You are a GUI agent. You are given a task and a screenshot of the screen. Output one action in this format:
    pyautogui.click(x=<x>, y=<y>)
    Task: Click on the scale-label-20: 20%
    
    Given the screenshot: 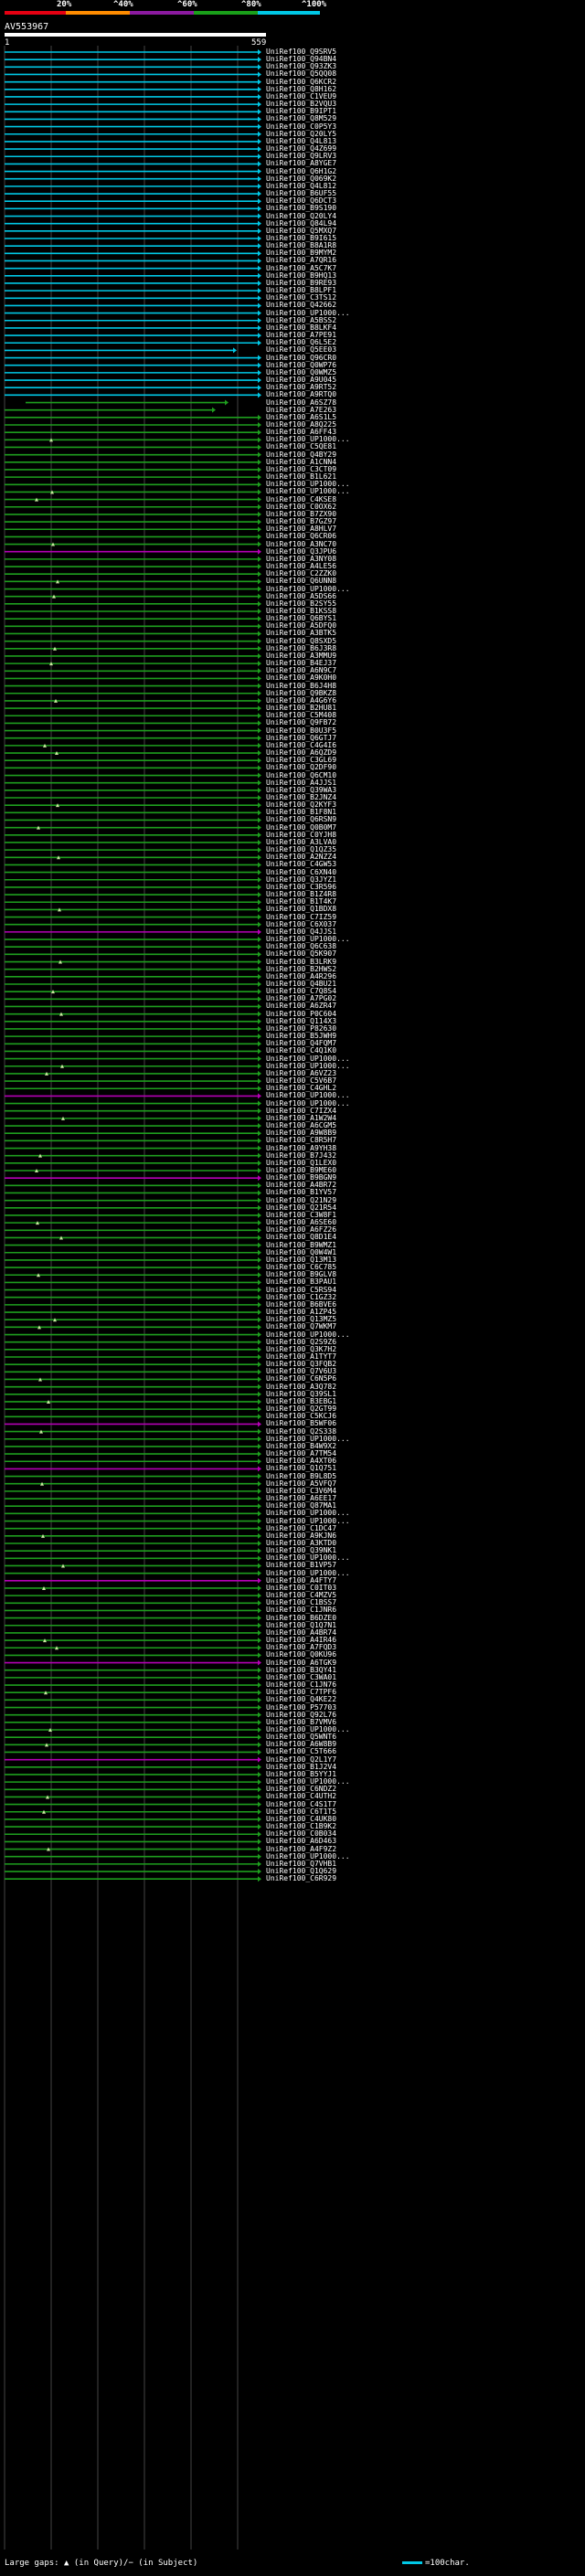 What is the action you would take?
    pyautogui.click(x=64, y=4)
    